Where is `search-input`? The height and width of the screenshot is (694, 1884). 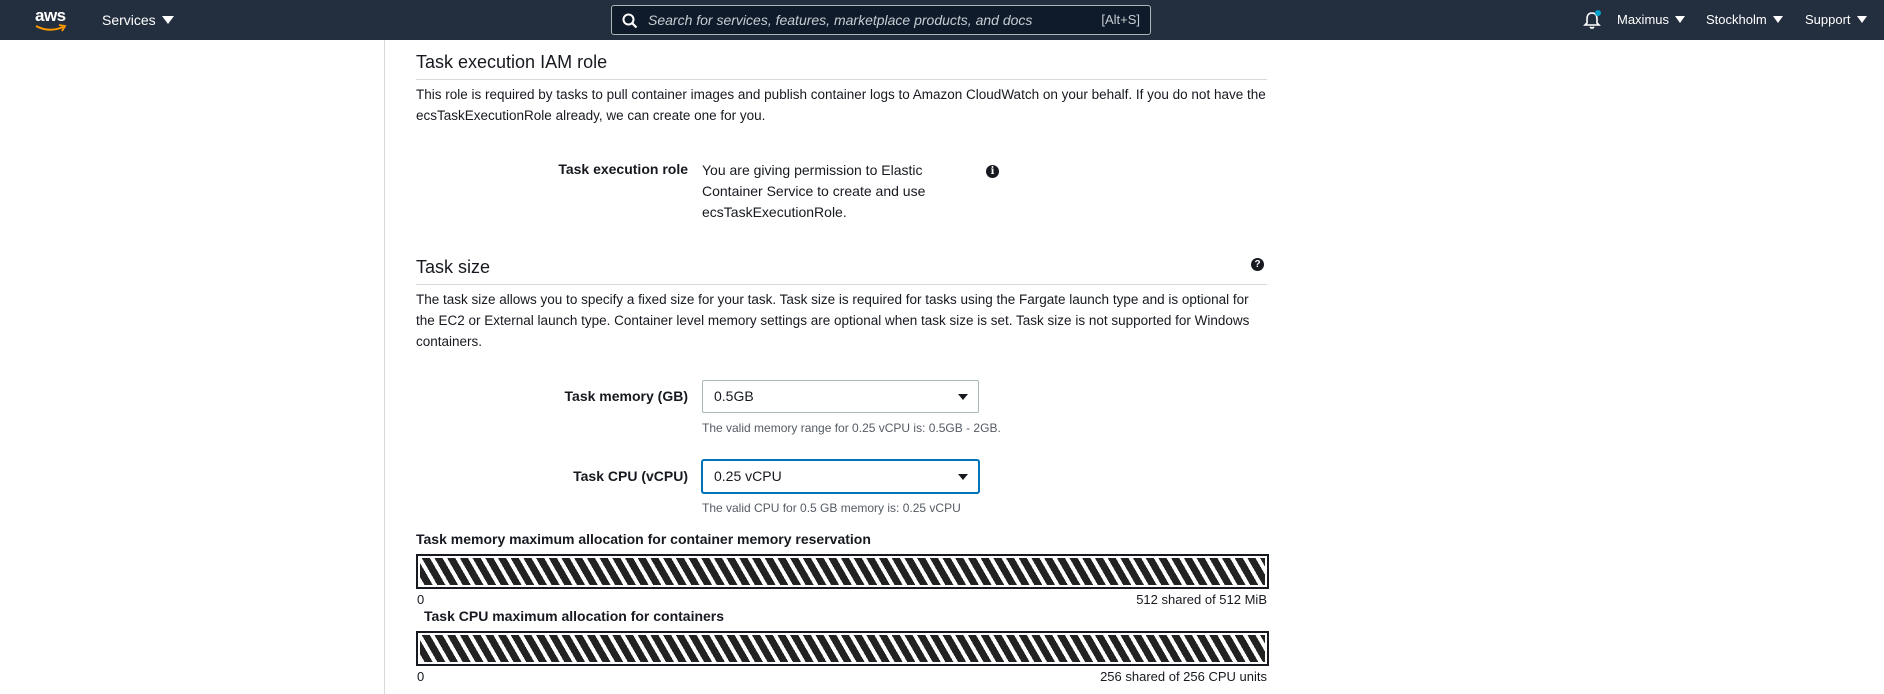 search-input is located at coordinates (858, 20).